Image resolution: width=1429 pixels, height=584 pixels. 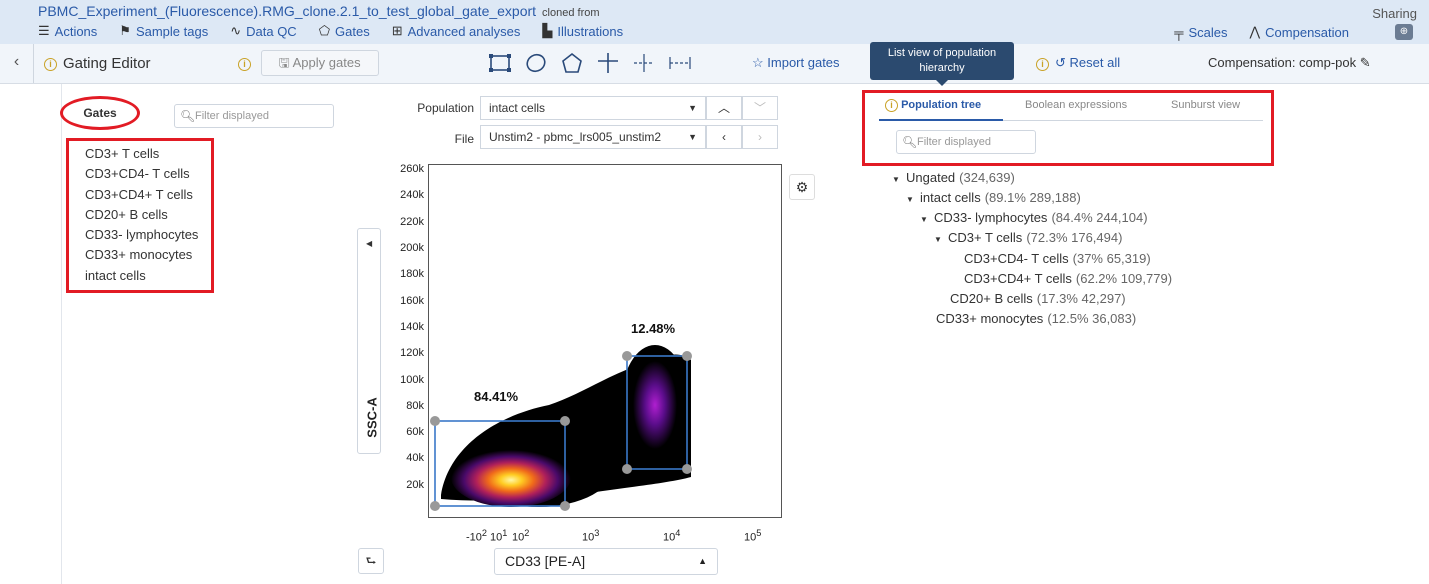 What do you see at coordinates (263, 31) in the screenshot?
I see `menu-data-qc: ∿ Data QC` at bounding box center [263, 31].